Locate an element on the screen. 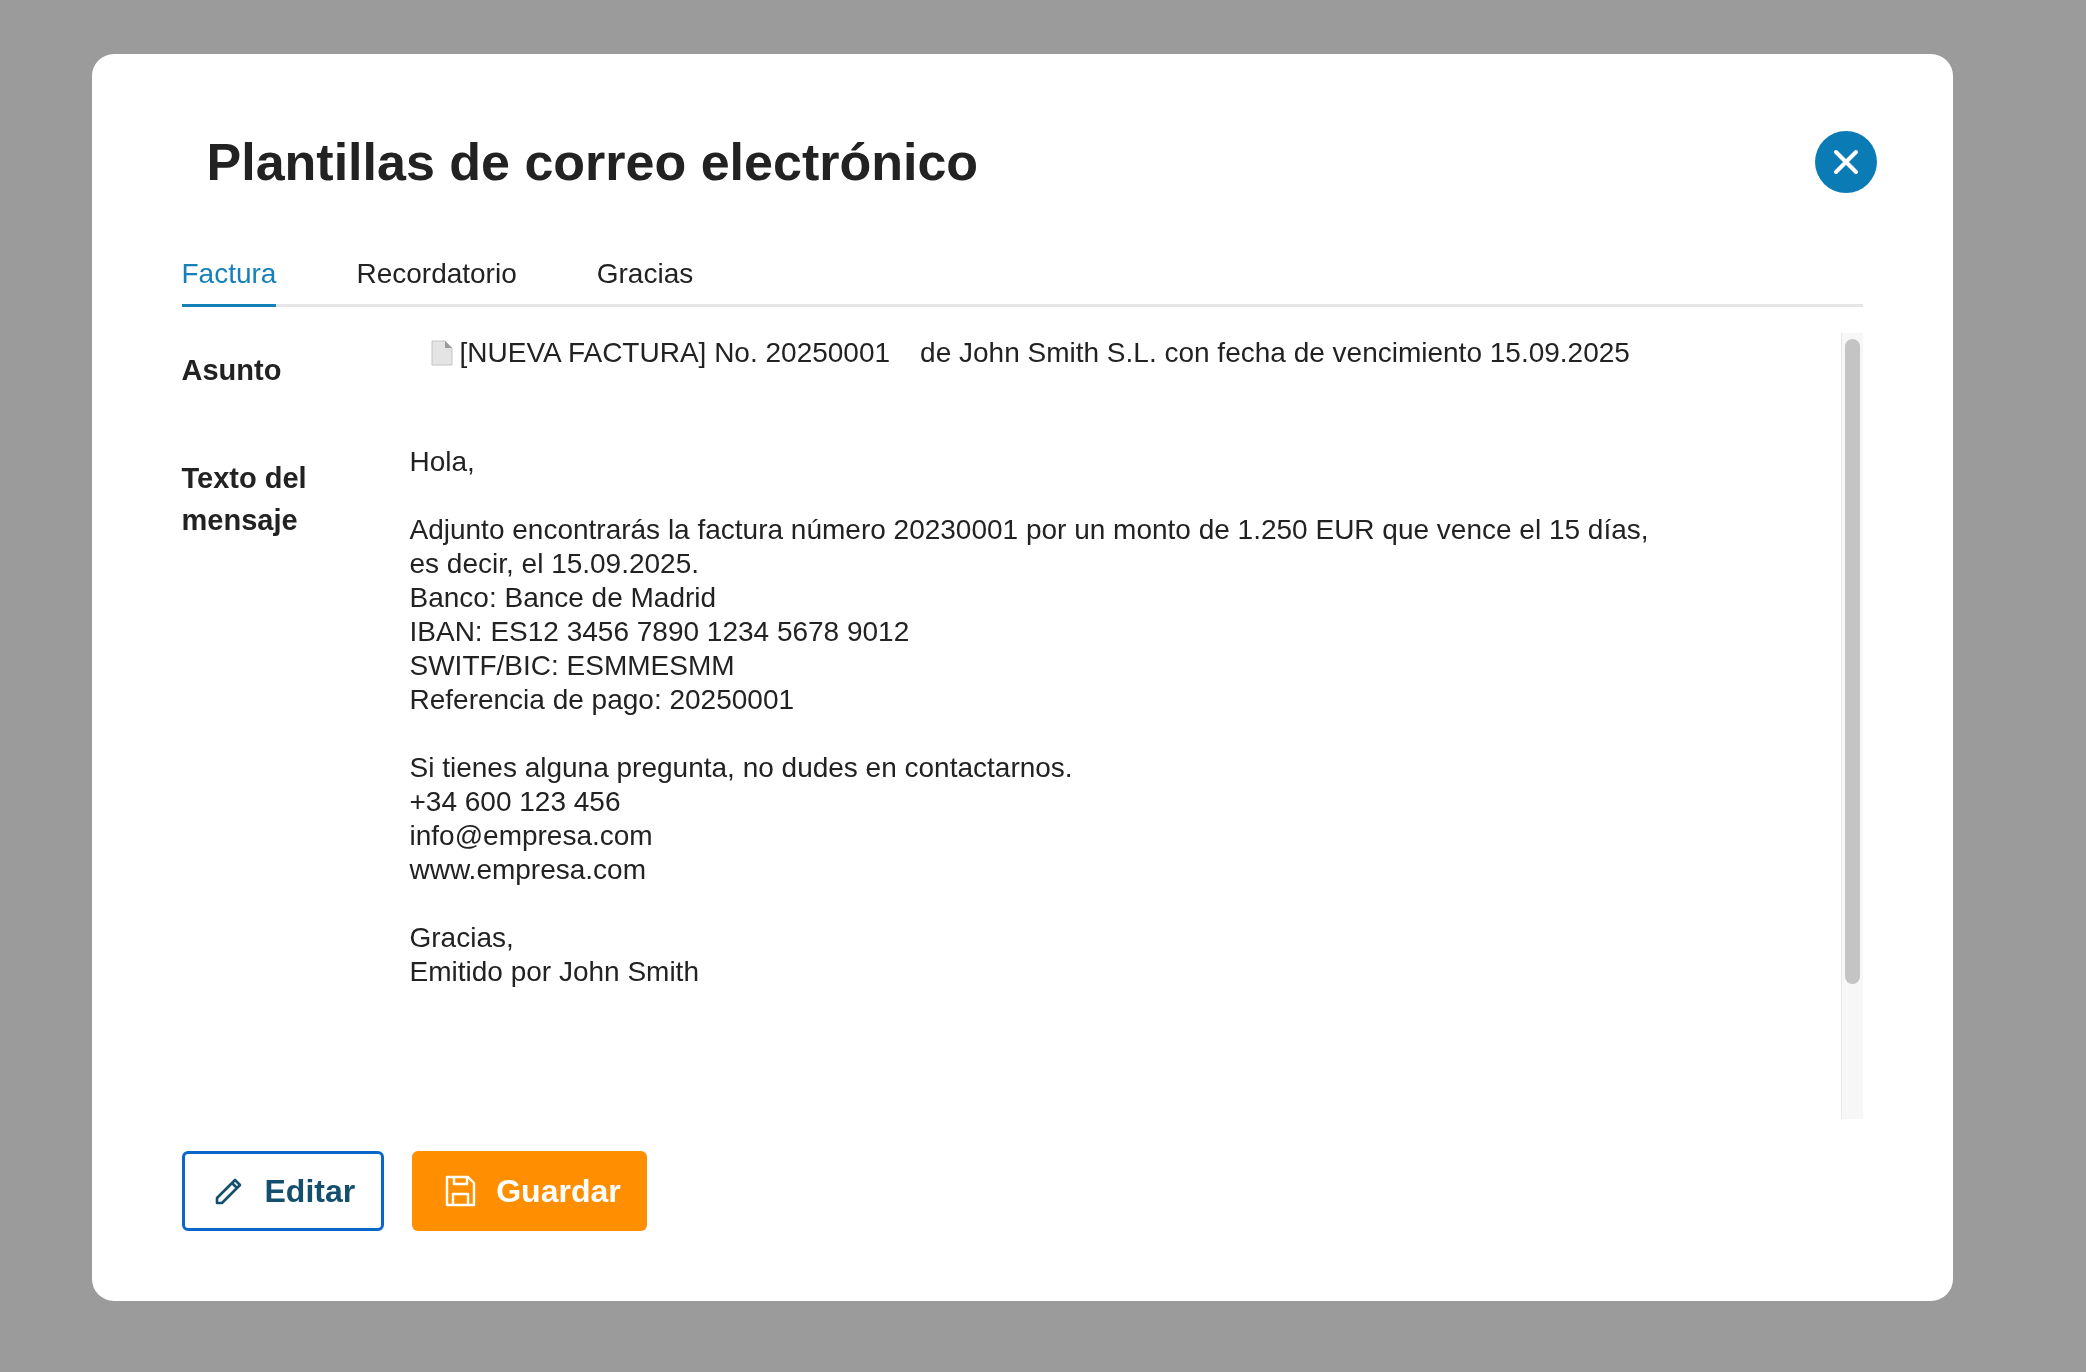 The image size is (2086, 1372). message-paragraph: Hola, is located at coordinates (442, 462).